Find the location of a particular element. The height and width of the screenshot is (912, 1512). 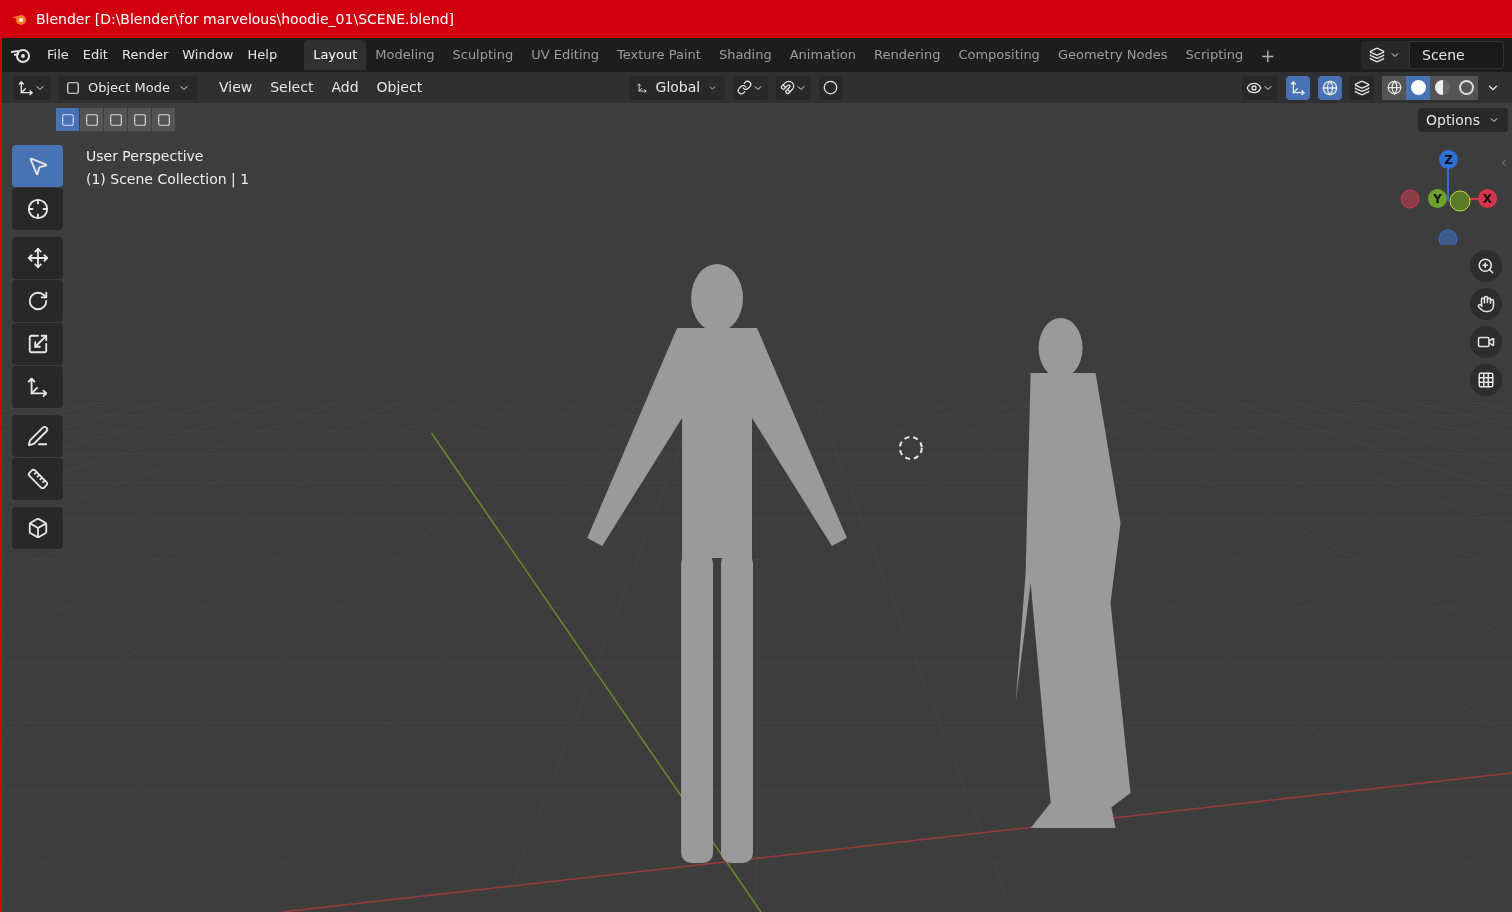

cursor-icon is located at coordinates (37, 209).